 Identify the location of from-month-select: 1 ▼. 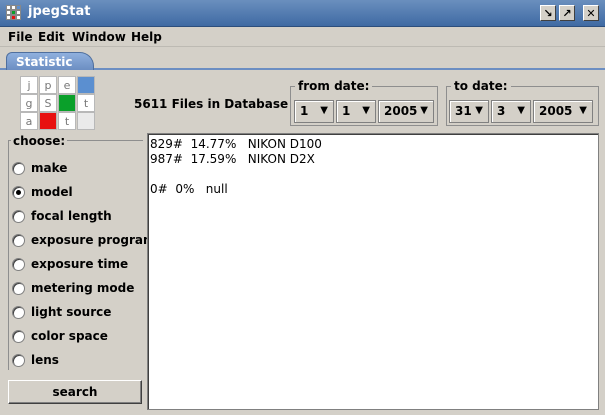
(356, 111).